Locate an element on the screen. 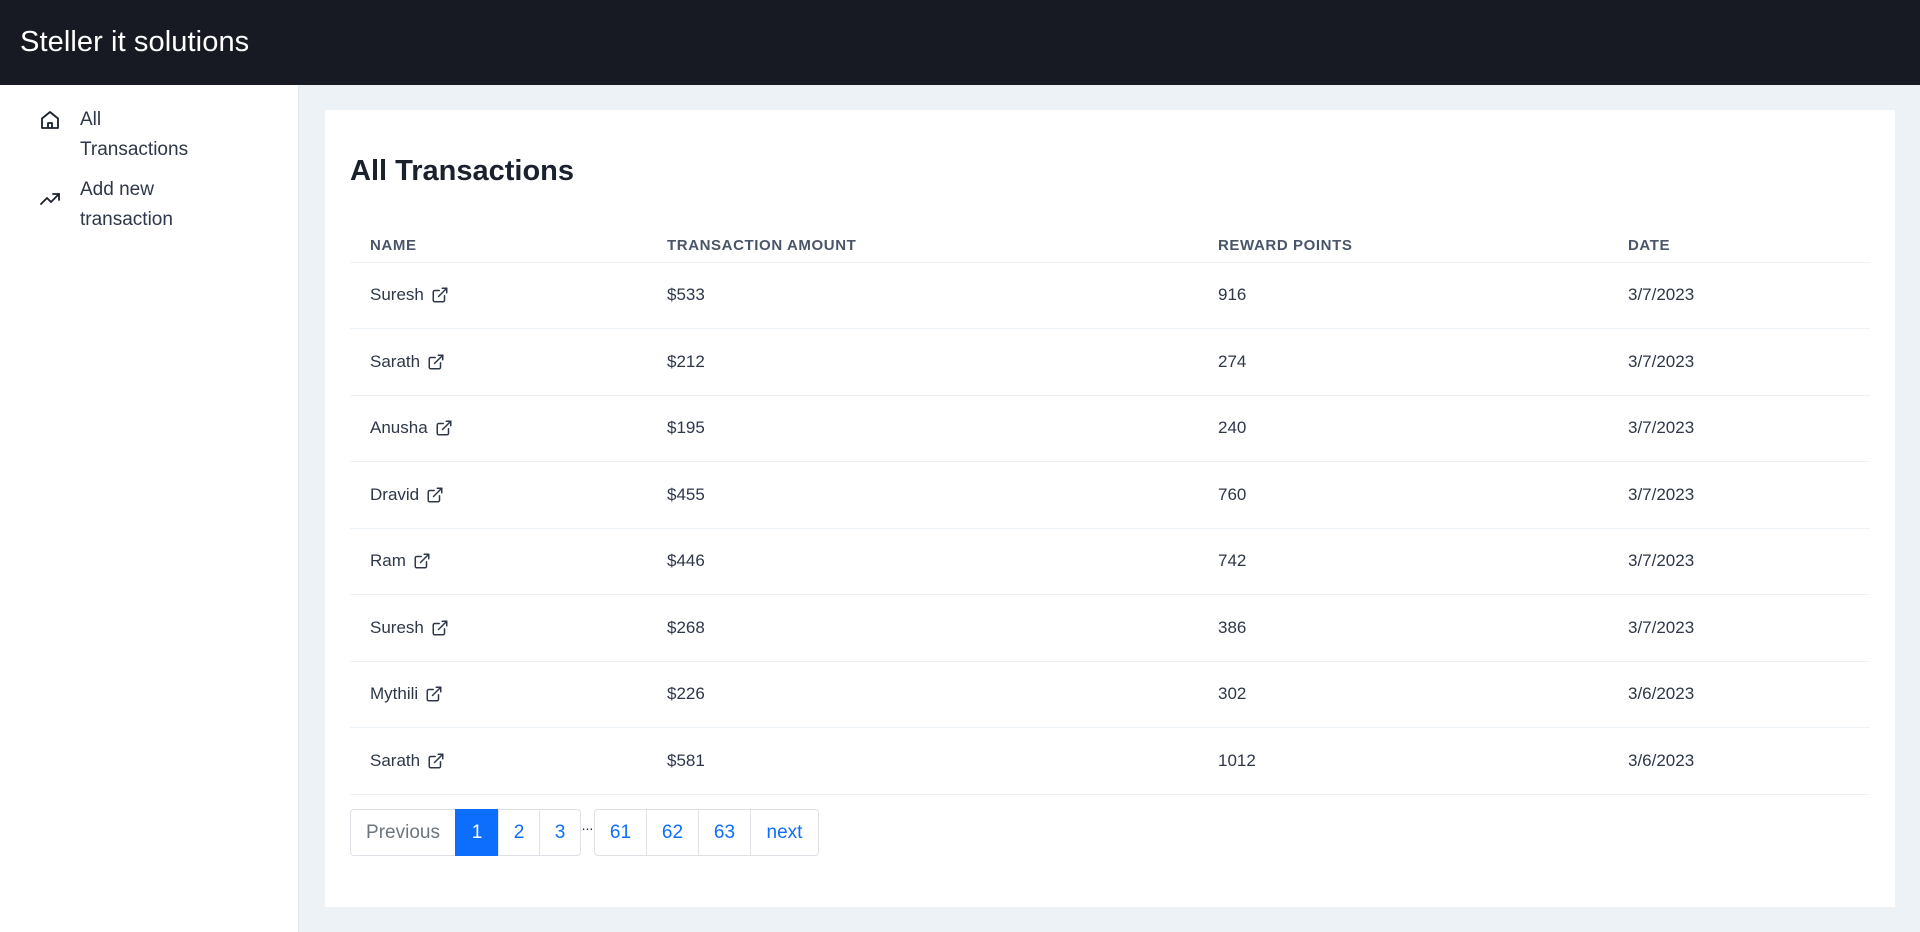  cell-reward-points: 742 is located at coordinates (1403, 561).